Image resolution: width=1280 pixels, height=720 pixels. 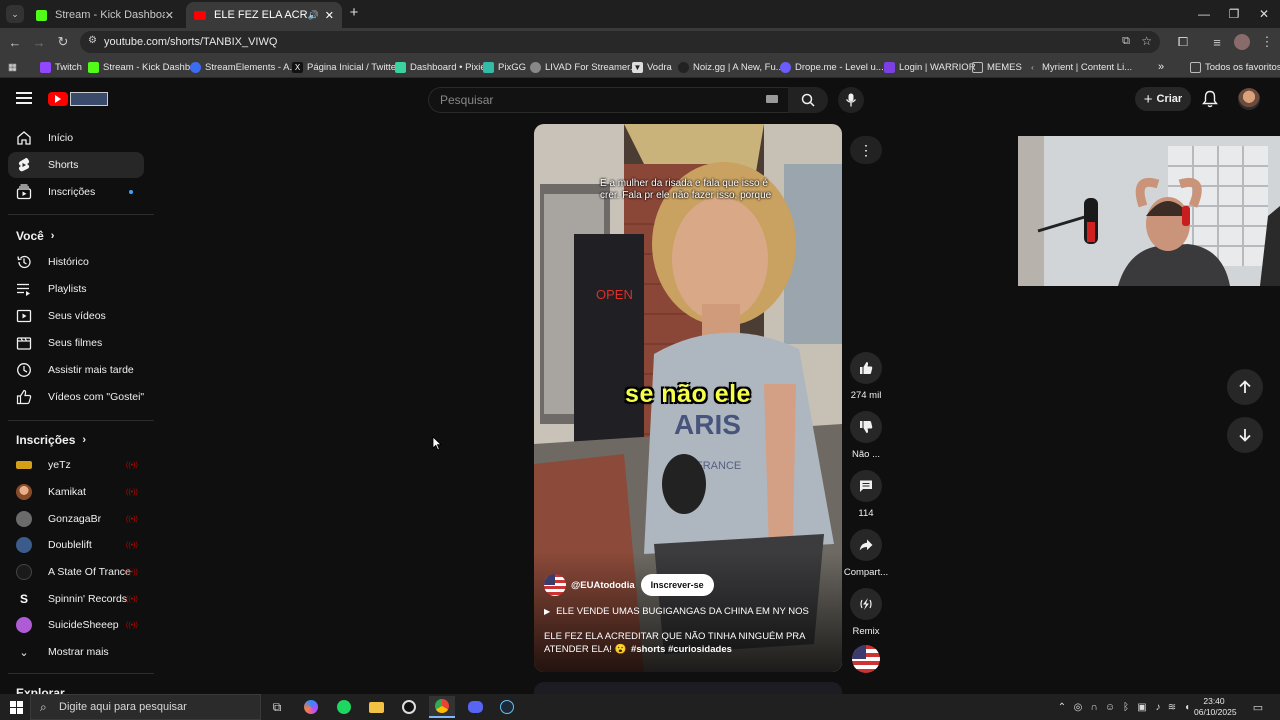 What do you see at coordinates (866, 545) in the screenshot?
I see `share-button` at bounding box center [866, 545].